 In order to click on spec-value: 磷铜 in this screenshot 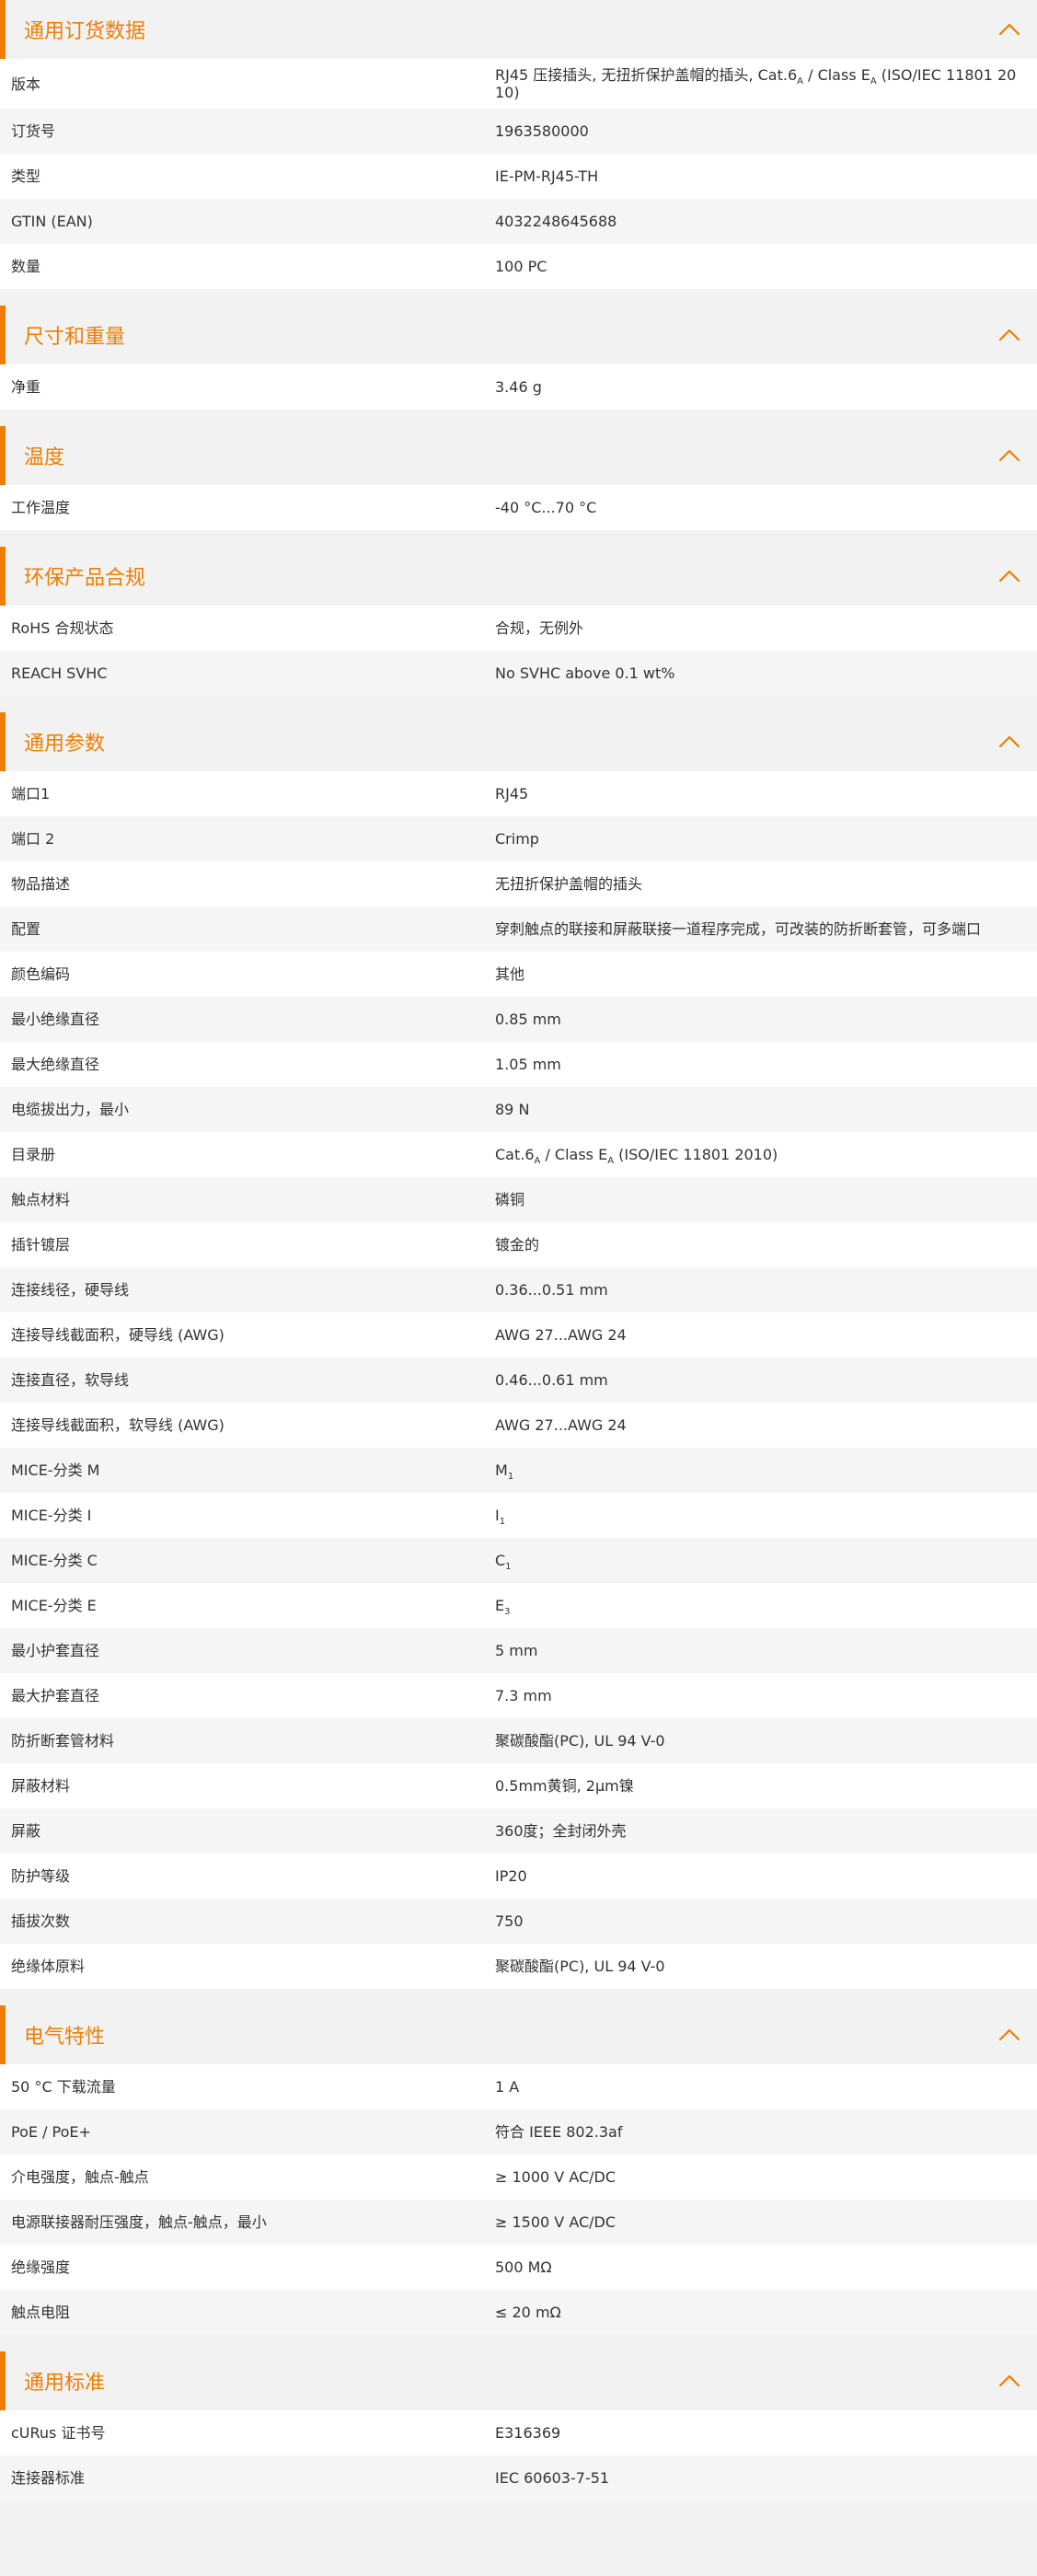, I will do `click(510, 1200)`.